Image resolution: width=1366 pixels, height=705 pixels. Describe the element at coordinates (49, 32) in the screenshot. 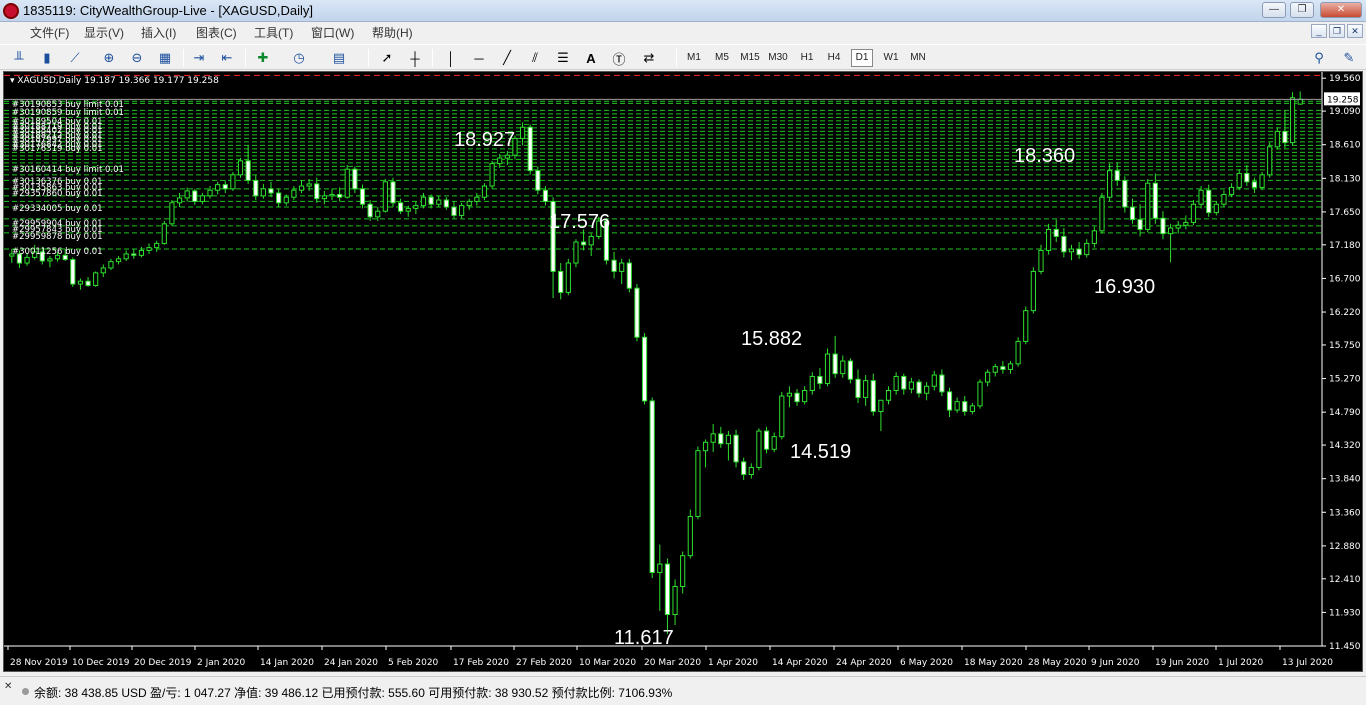

I see `menu-file: 文件(F)` at that location.